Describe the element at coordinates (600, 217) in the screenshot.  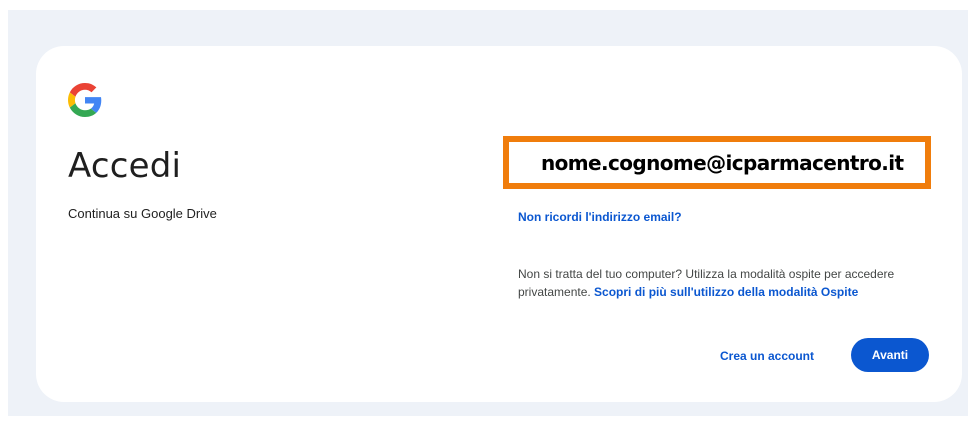
I see `forgot-email-link: Non ricordi l'indirizzo email?` at that location.